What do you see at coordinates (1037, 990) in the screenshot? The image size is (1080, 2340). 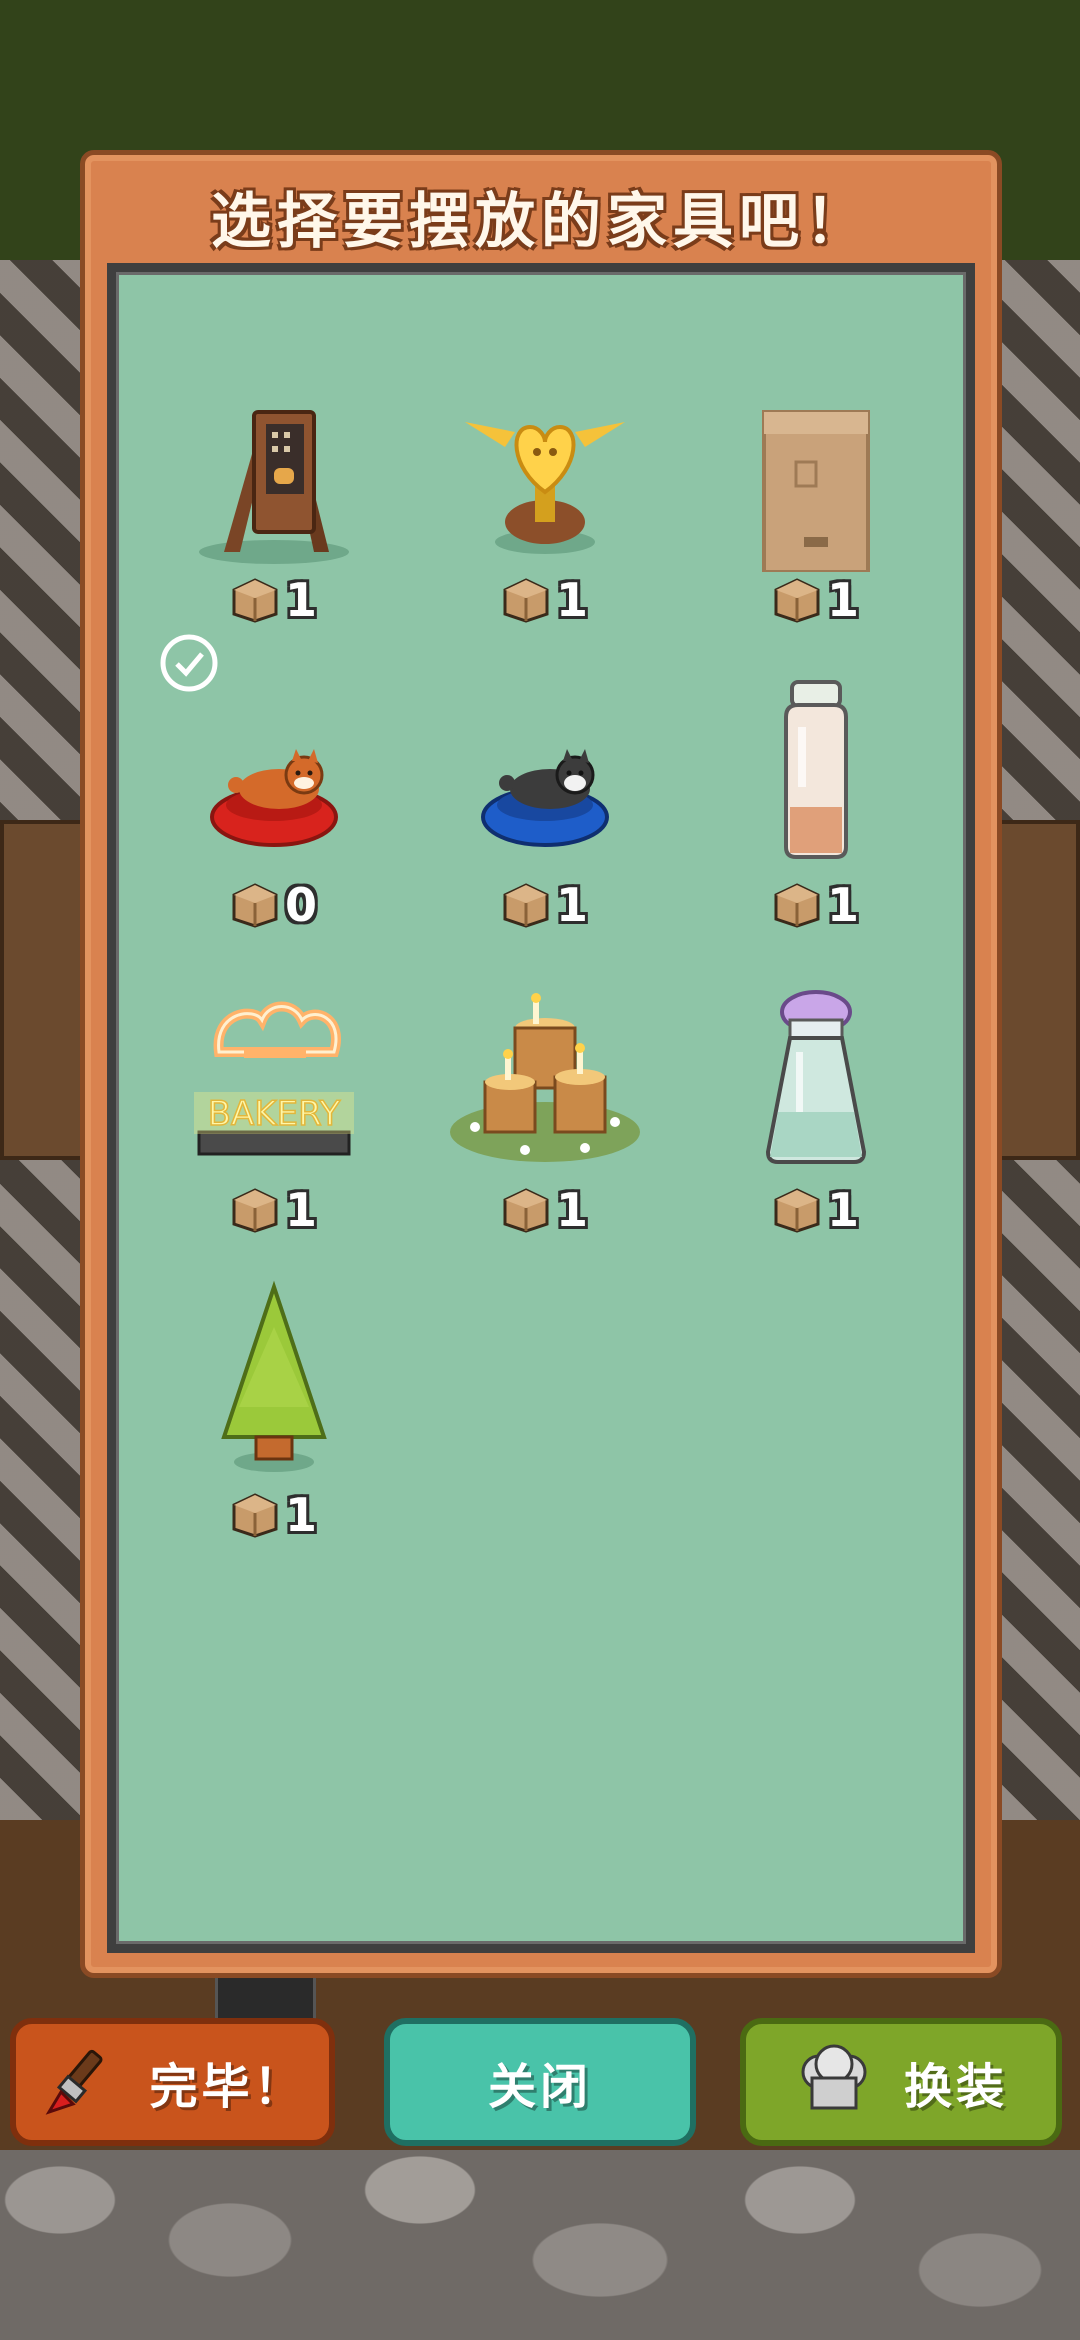 I see `background-shelf-right` at bounding box center [1037, 990].